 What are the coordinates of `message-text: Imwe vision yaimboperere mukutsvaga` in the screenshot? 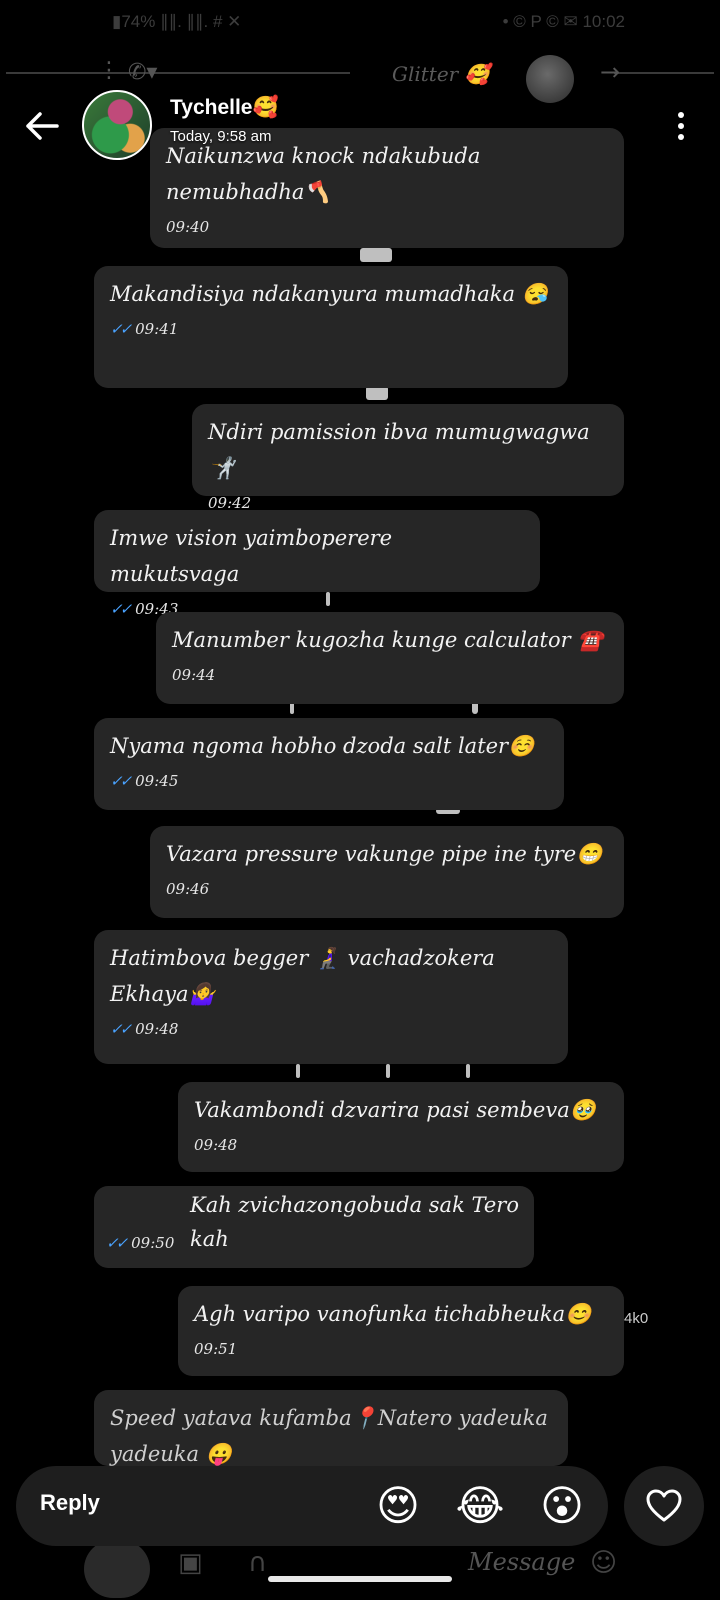 It's located at (251, 556).